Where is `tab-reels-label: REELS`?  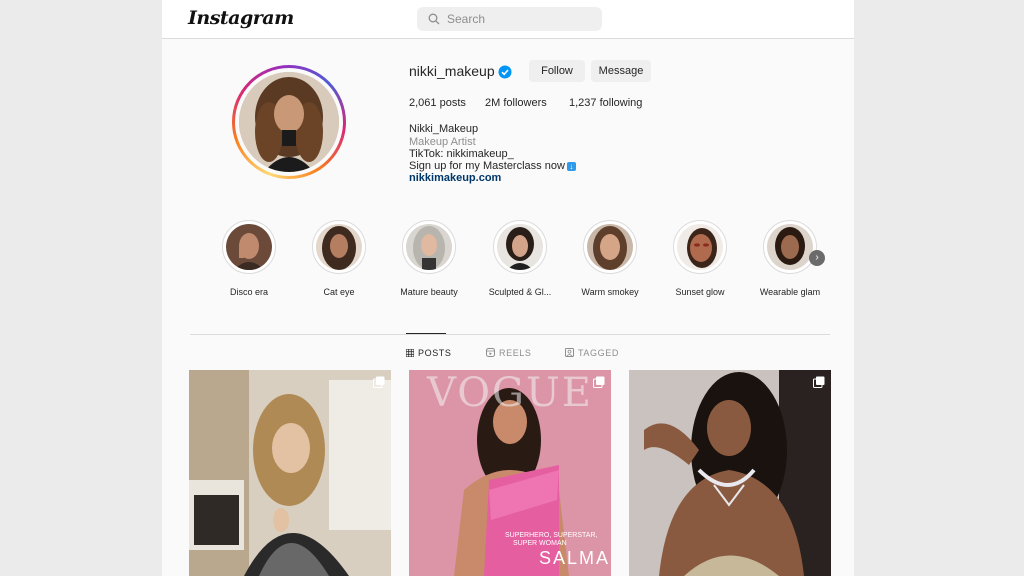
tab-reels-label: REELS is located at coordinates (515, 353).